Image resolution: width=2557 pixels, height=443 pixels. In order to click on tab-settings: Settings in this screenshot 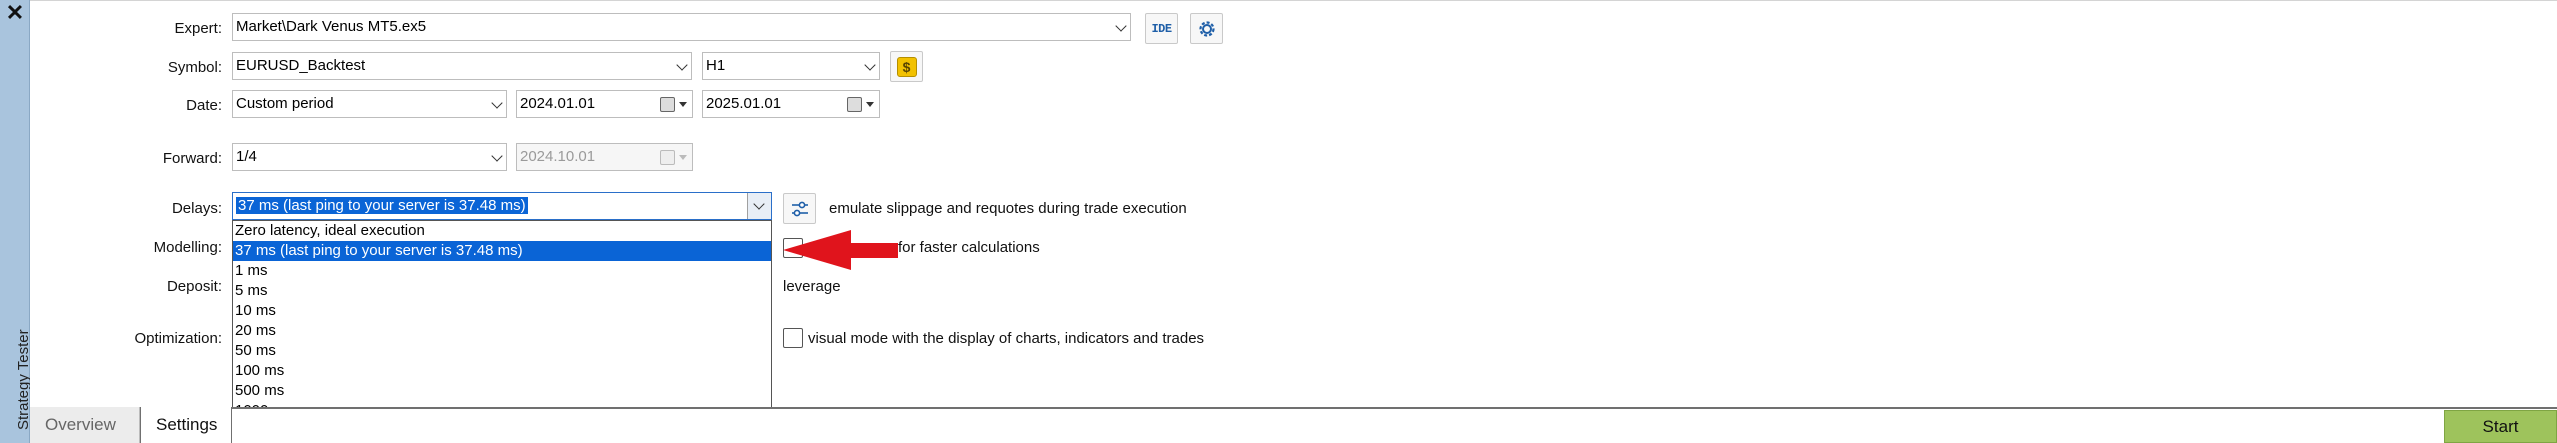, I will do `click(186, 425)`.